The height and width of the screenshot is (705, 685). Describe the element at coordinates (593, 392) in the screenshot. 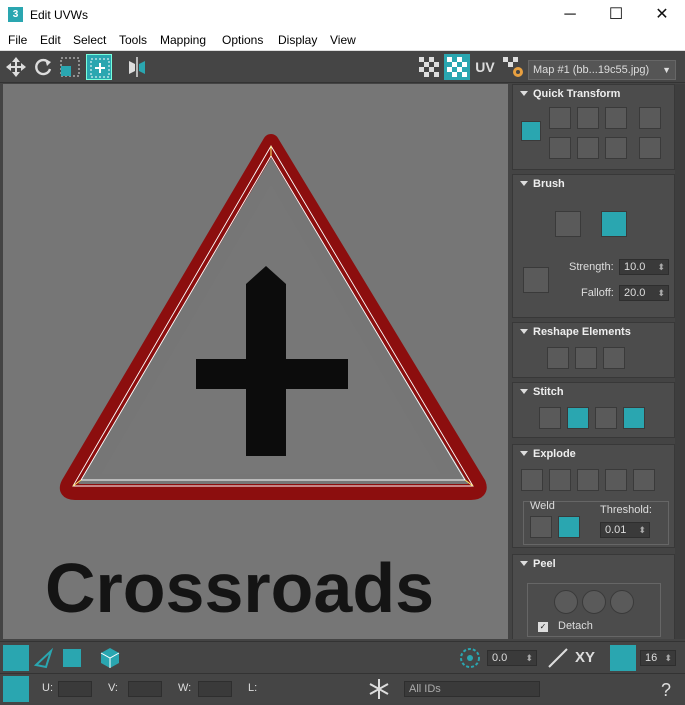

I see `rollout-title: Stitch` at that location.